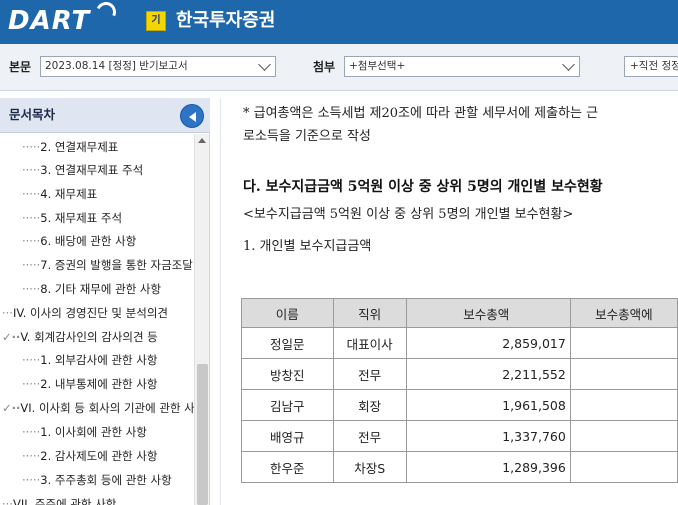  Describe the element at coordinates (421, 113) in the screenshot. I see `note-line: * 급여총액은 소득세법 제20조에 따라 관할 세무서에 제출하는 근` at that location.